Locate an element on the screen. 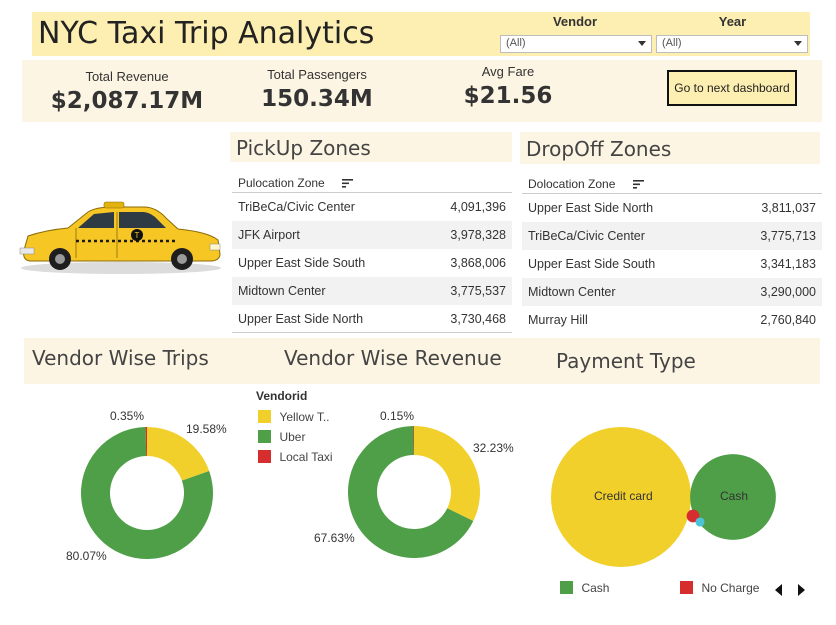 The height and width of the screenshot is (625, 836). trips-local-pct: 0.35% is located at coordinates (127, 416).